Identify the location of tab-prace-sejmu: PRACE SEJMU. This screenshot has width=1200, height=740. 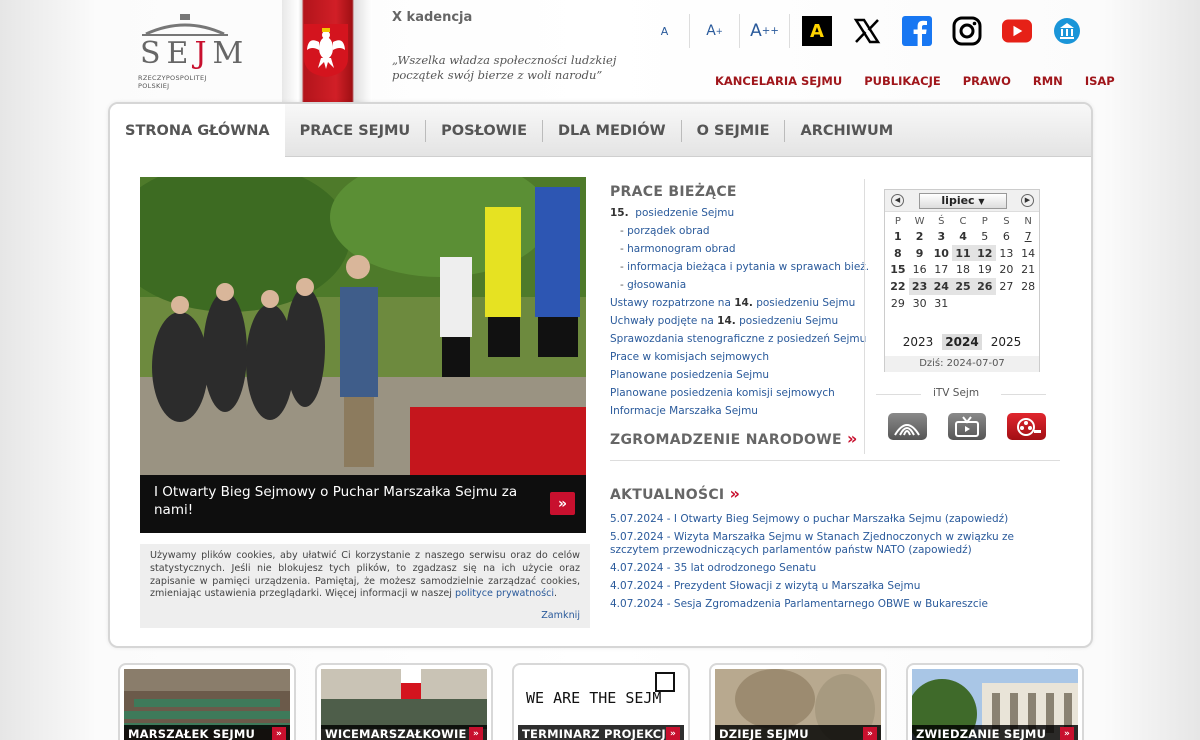
(355, 130).